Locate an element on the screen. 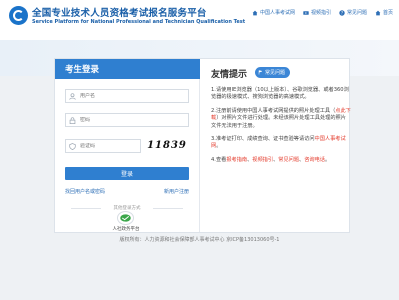 This screenshot has width=399, height=300. nav-link-home: 首页 is located at coordinates (384, 12).